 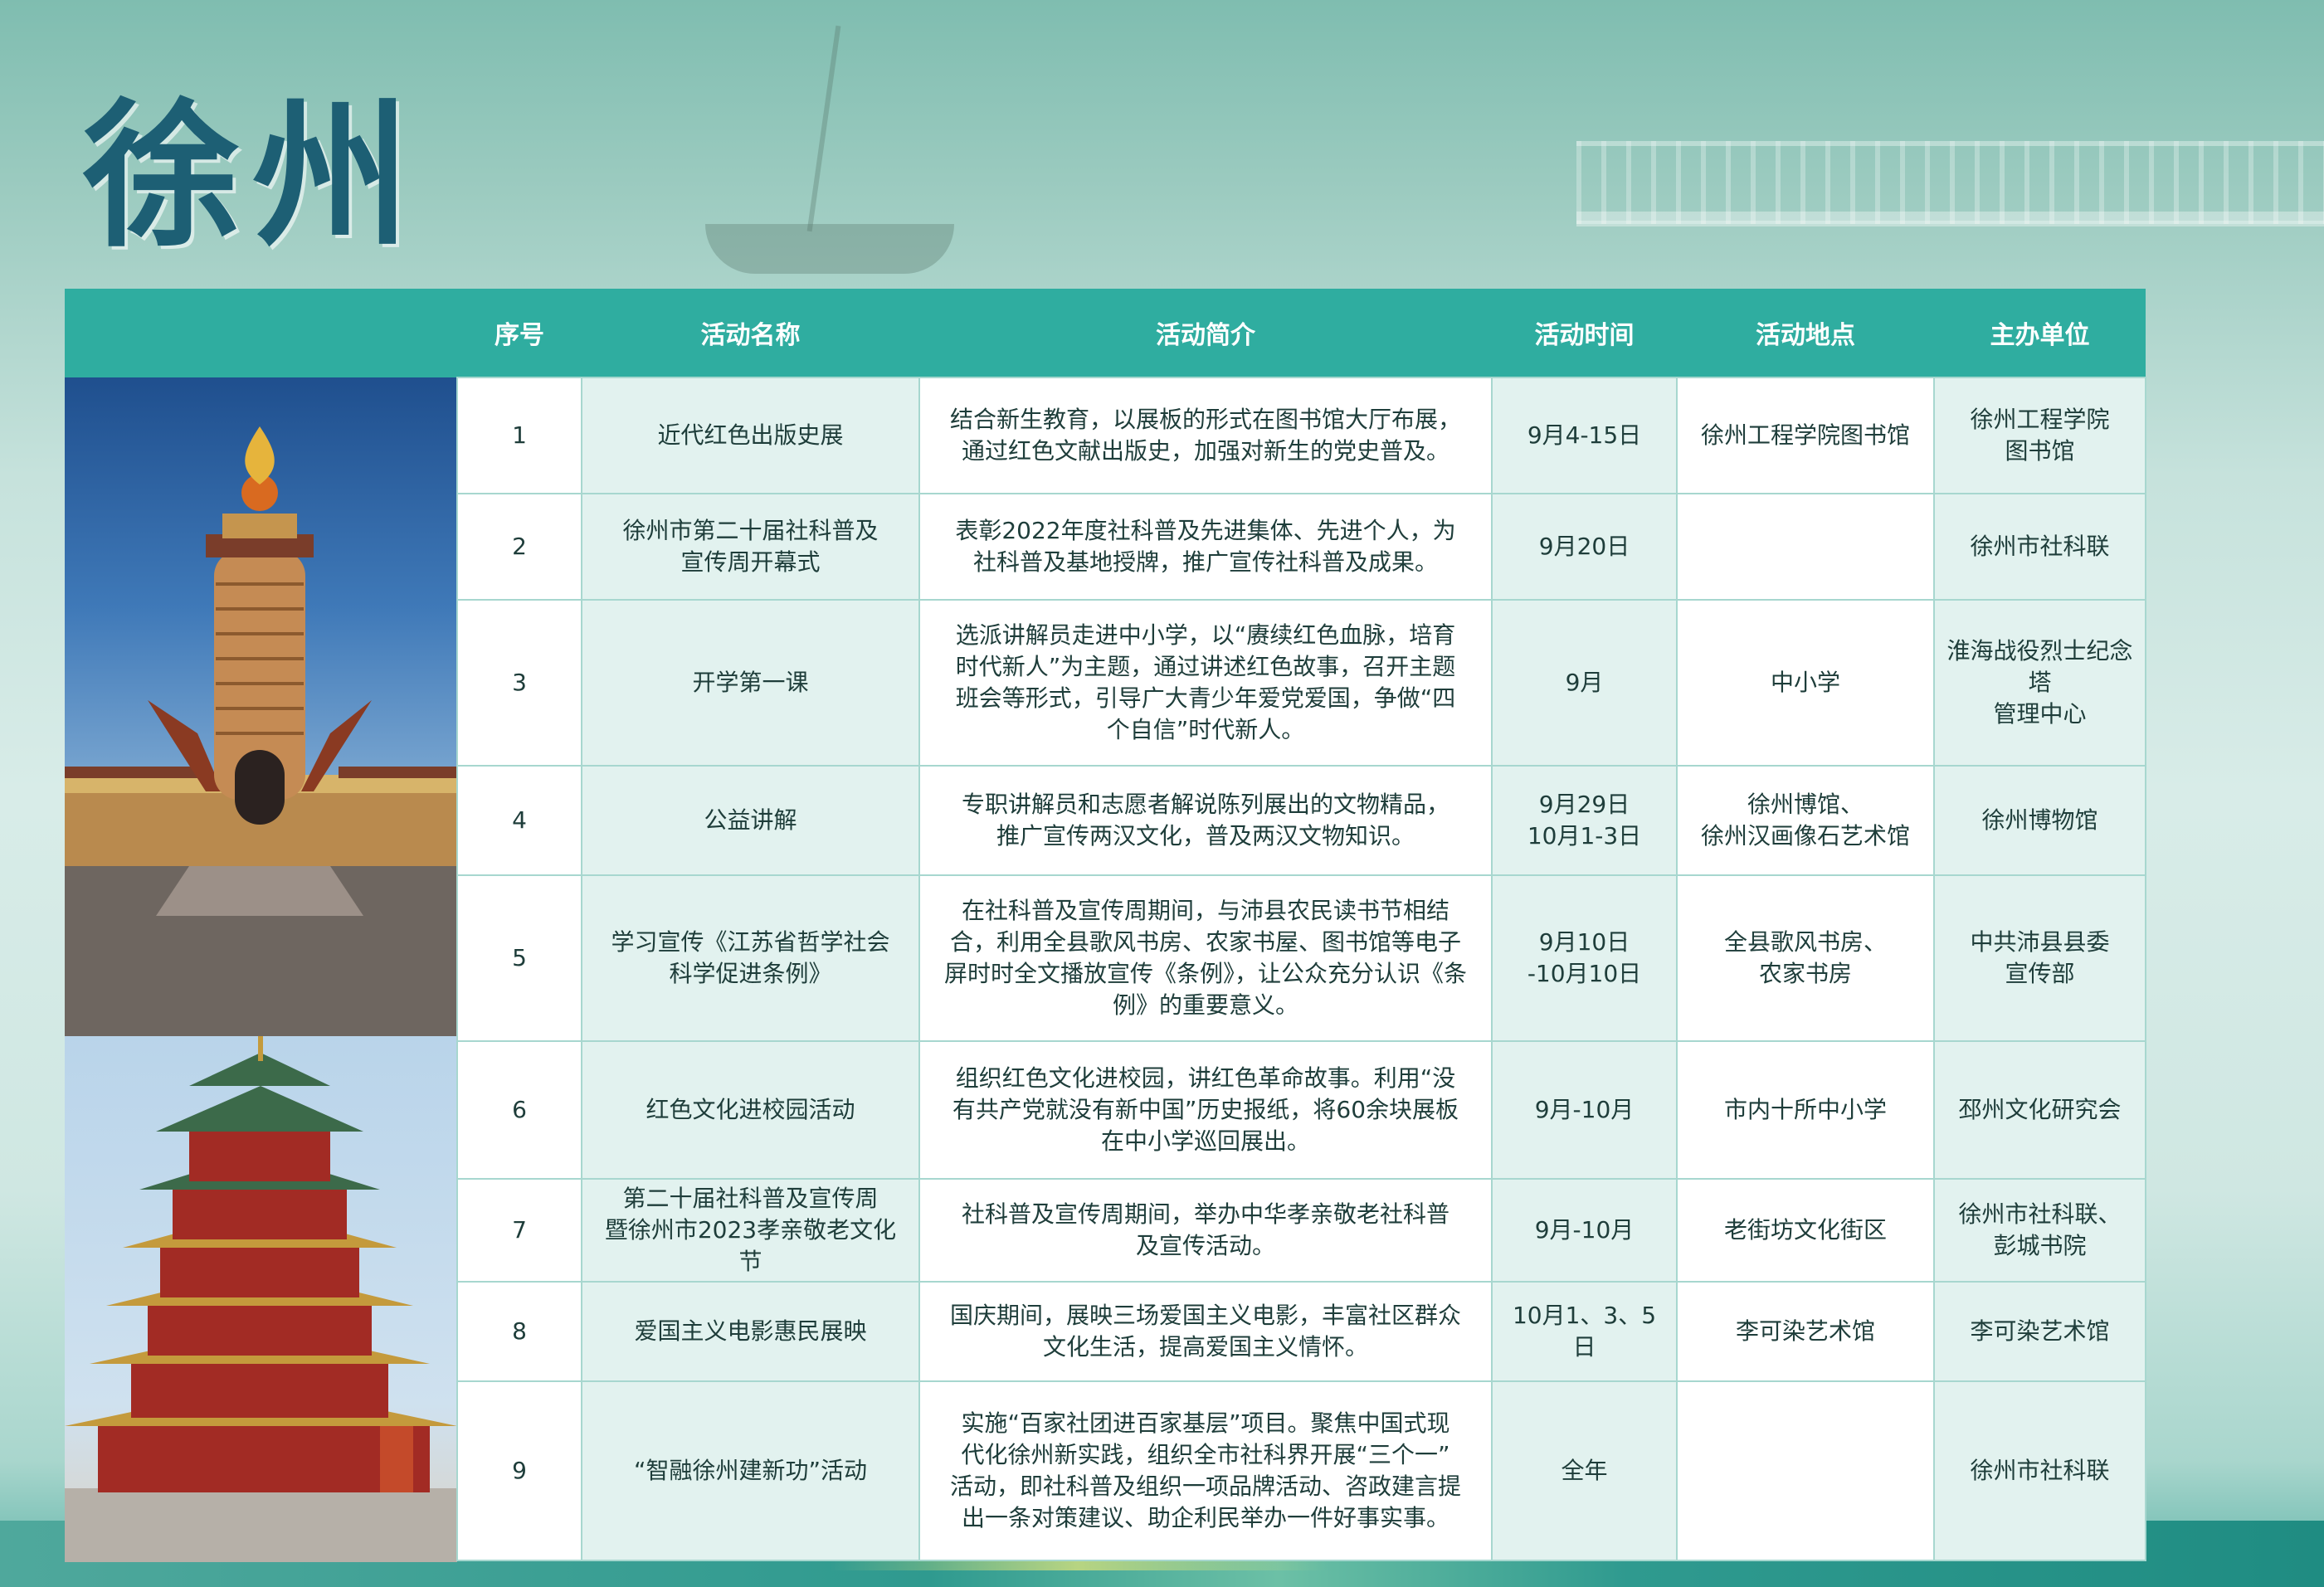 I want to click on header-photo-spacer, so click(x=261, y=333).